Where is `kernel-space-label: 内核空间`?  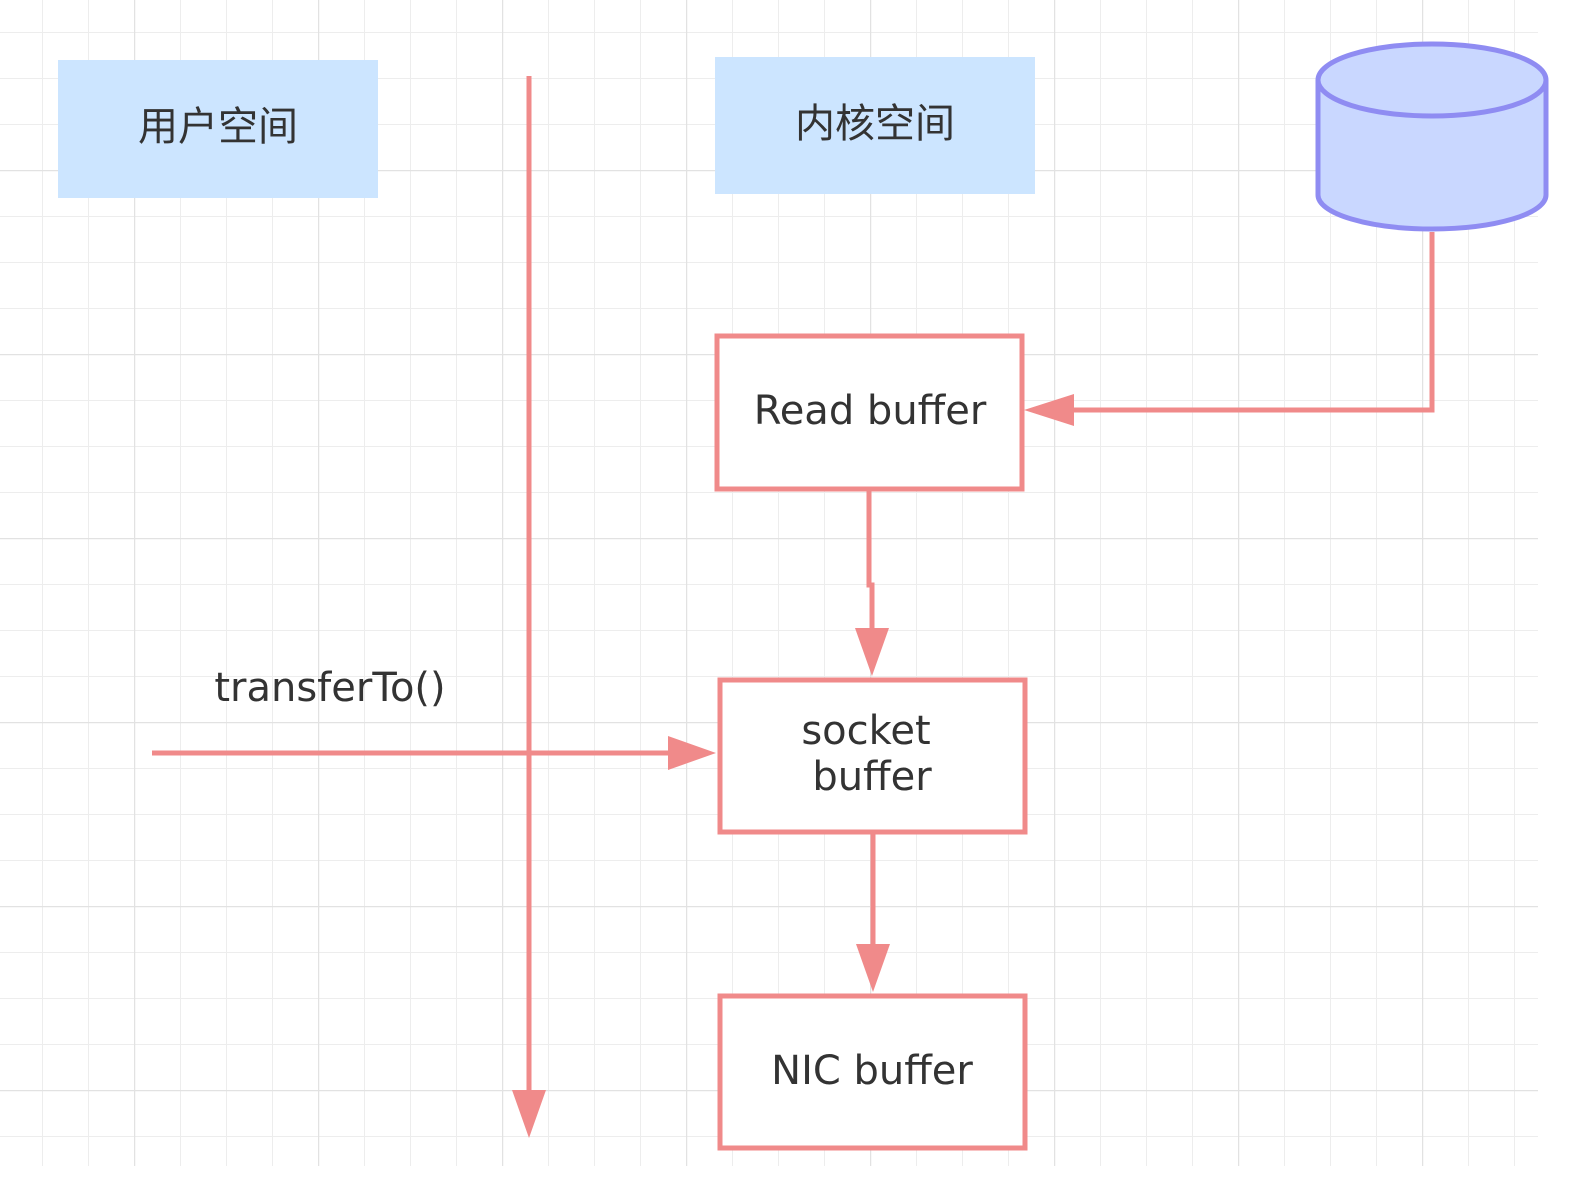
kernel-space-label: 内核空间 is located at coordinates (875, 124).